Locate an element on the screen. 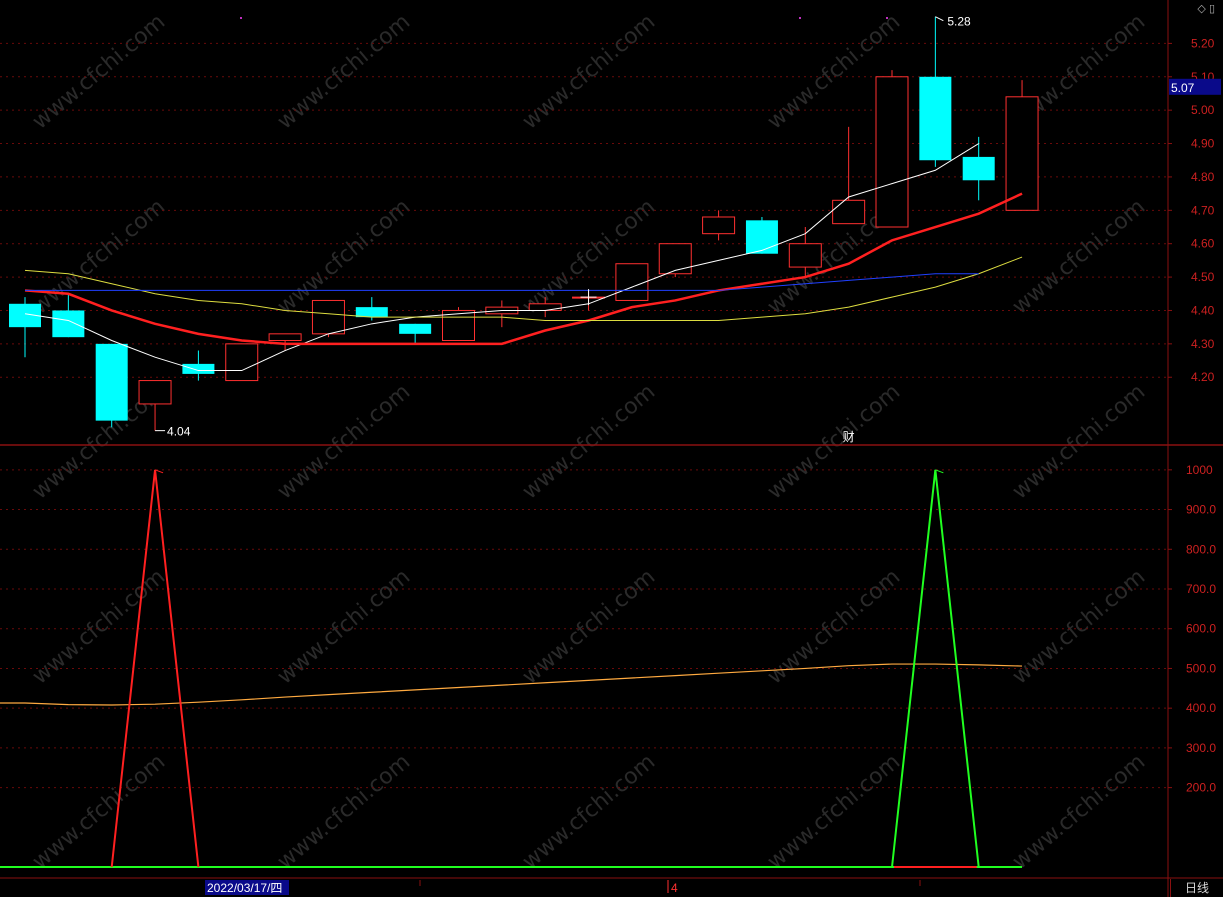 The image size is (1223, 897). indicator-average-line is located at coordinates (511, 684).